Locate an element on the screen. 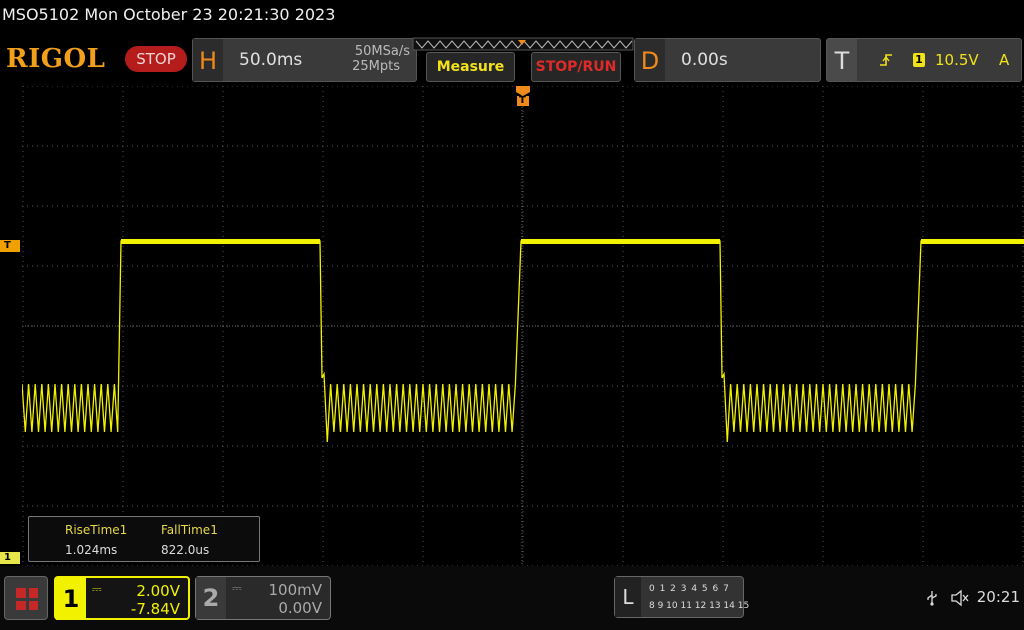  stop-run-button: STOP/RUN is located at coordinates (576, 67).